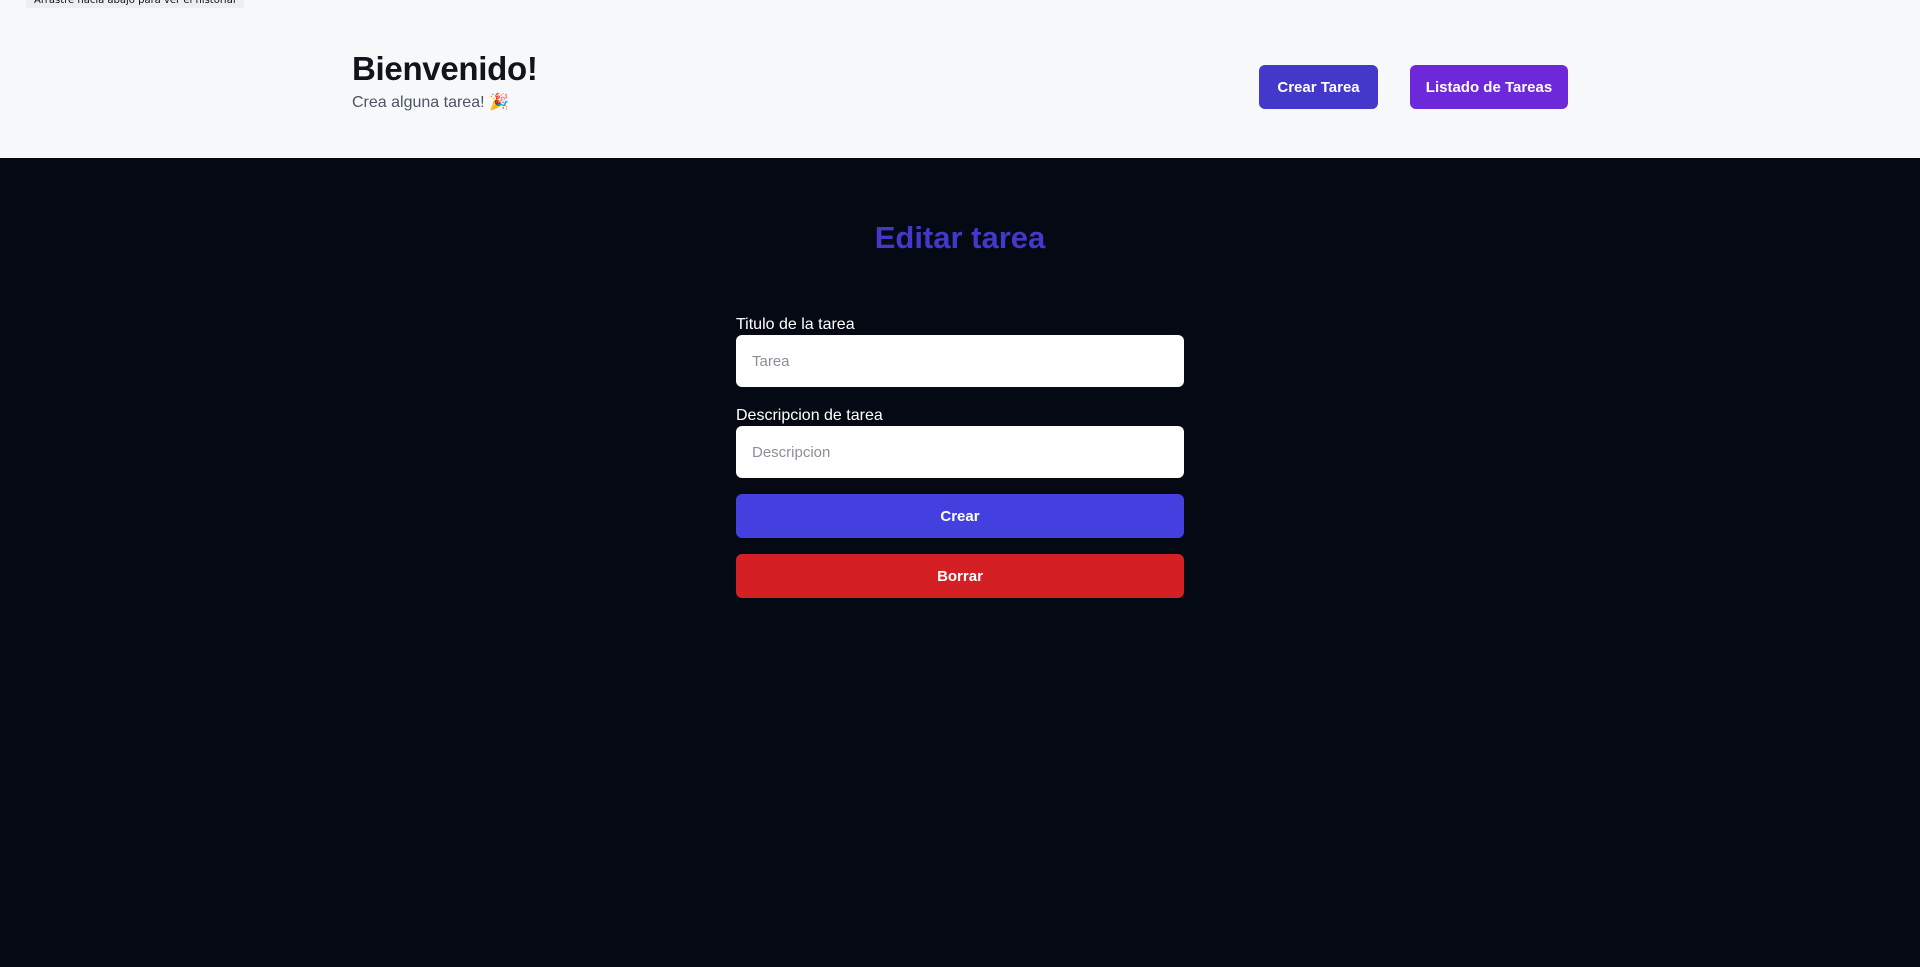  Describe the element at coordinates (430, 102) in the screenshot. I see `welcome-subtitle: Crea alguna tarea! 🎉` at that location.